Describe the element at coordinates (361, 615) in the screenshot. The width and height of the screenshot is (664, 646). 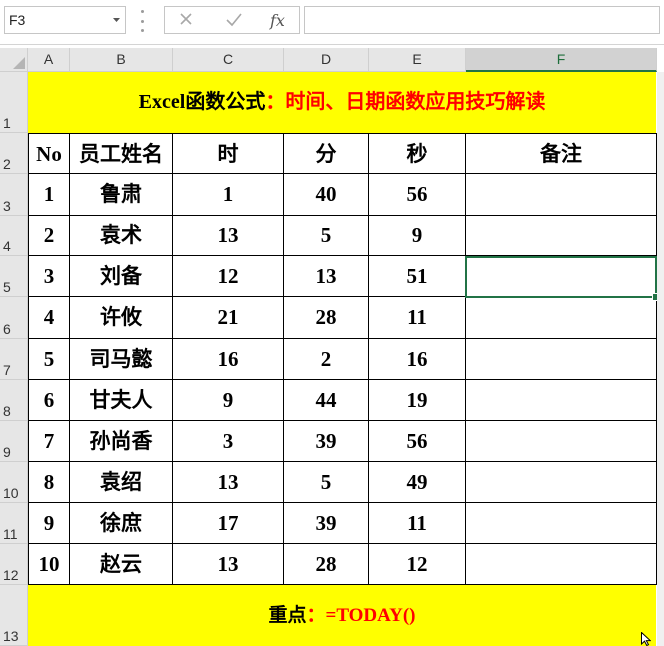
I see `key-point-formula: ：=TODAY()` at that location.